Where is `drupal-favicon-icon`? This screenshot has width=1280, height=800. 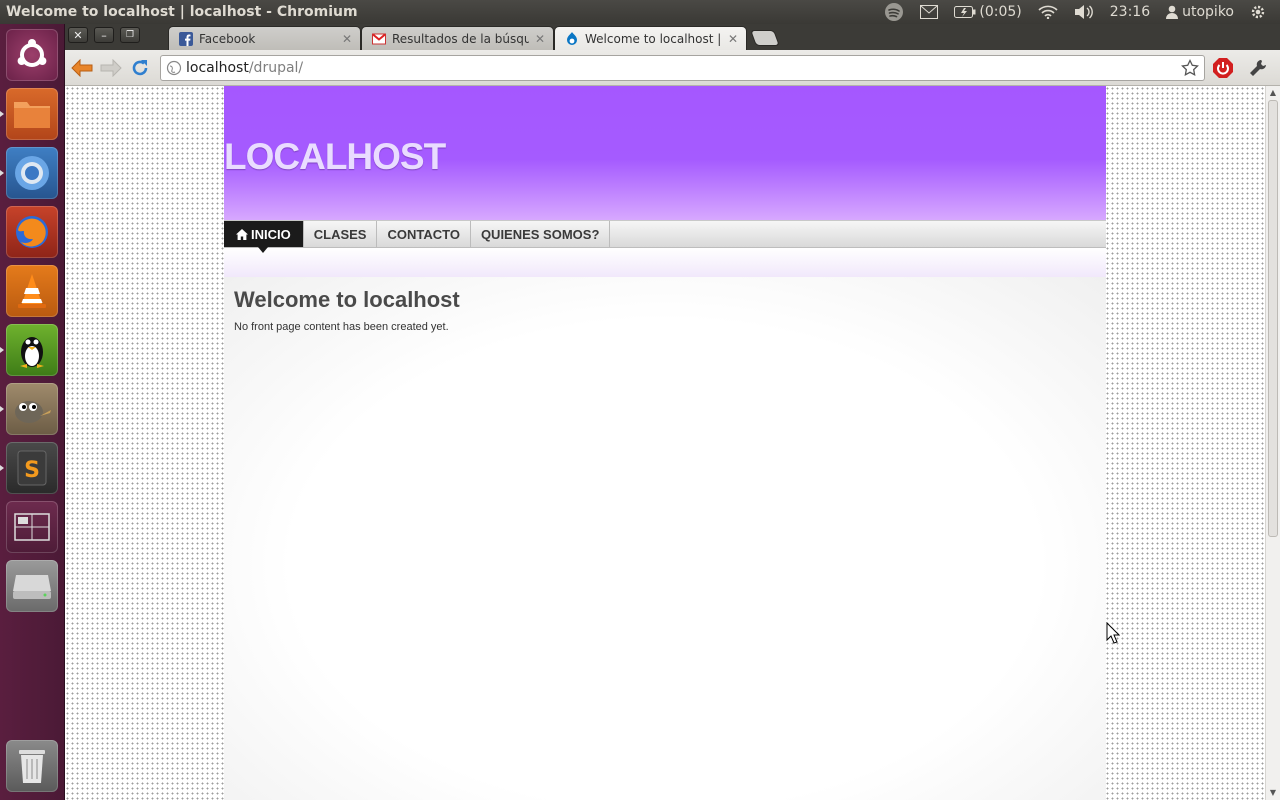
drupal-favicon-icon is located at coordinates (572, 38).